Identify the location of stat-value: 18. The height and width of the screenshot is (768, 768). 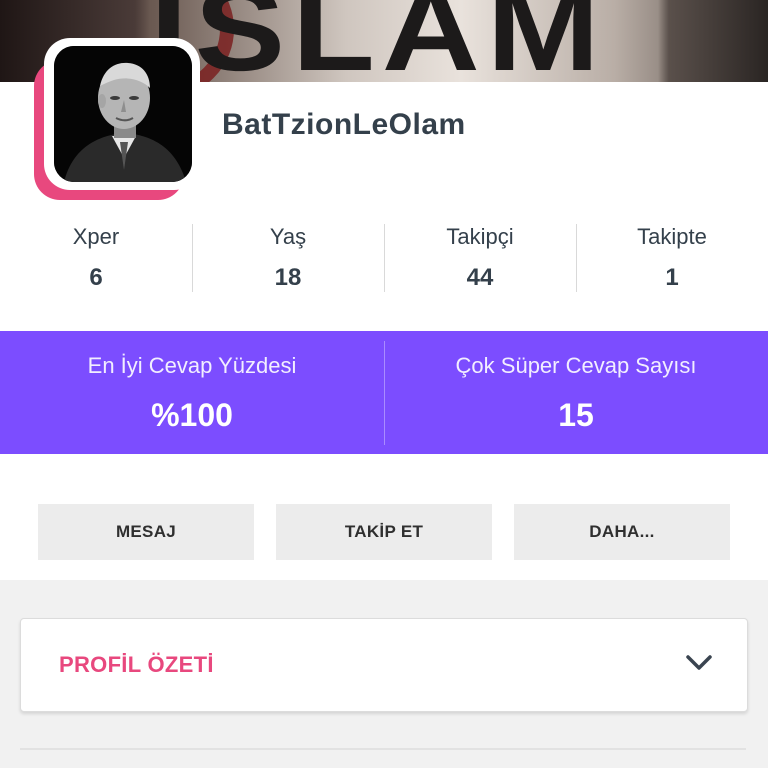
(288, 277).